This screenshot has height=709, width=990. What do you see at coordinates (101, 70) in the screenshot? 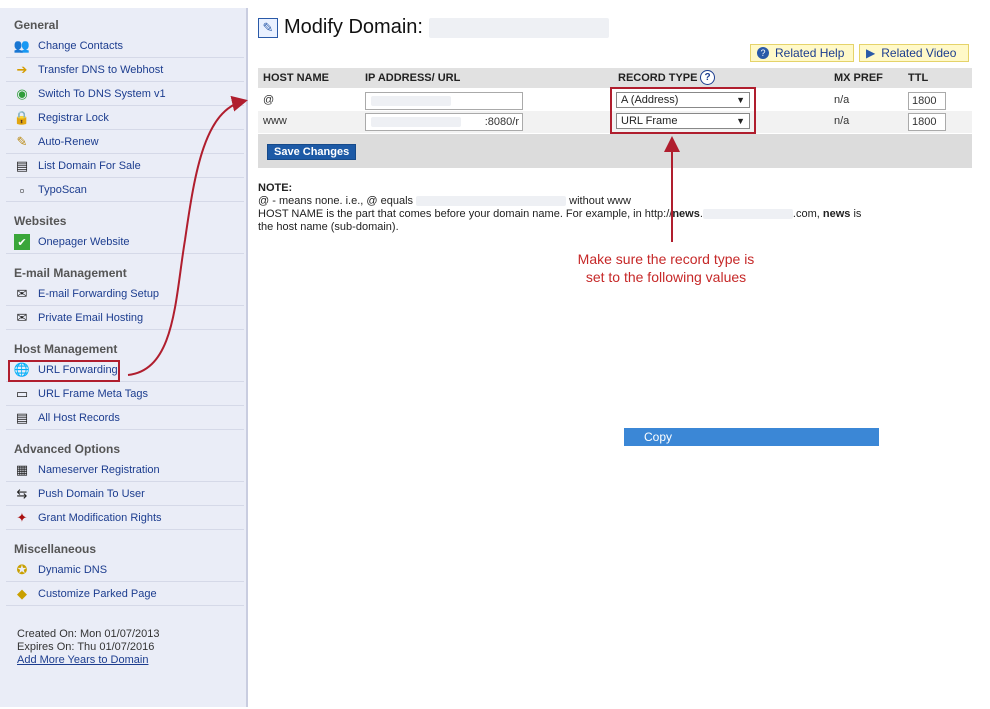
I see `sidebar-item-label: Transfer DNS to Webhost` at bounding box center [101, 70].